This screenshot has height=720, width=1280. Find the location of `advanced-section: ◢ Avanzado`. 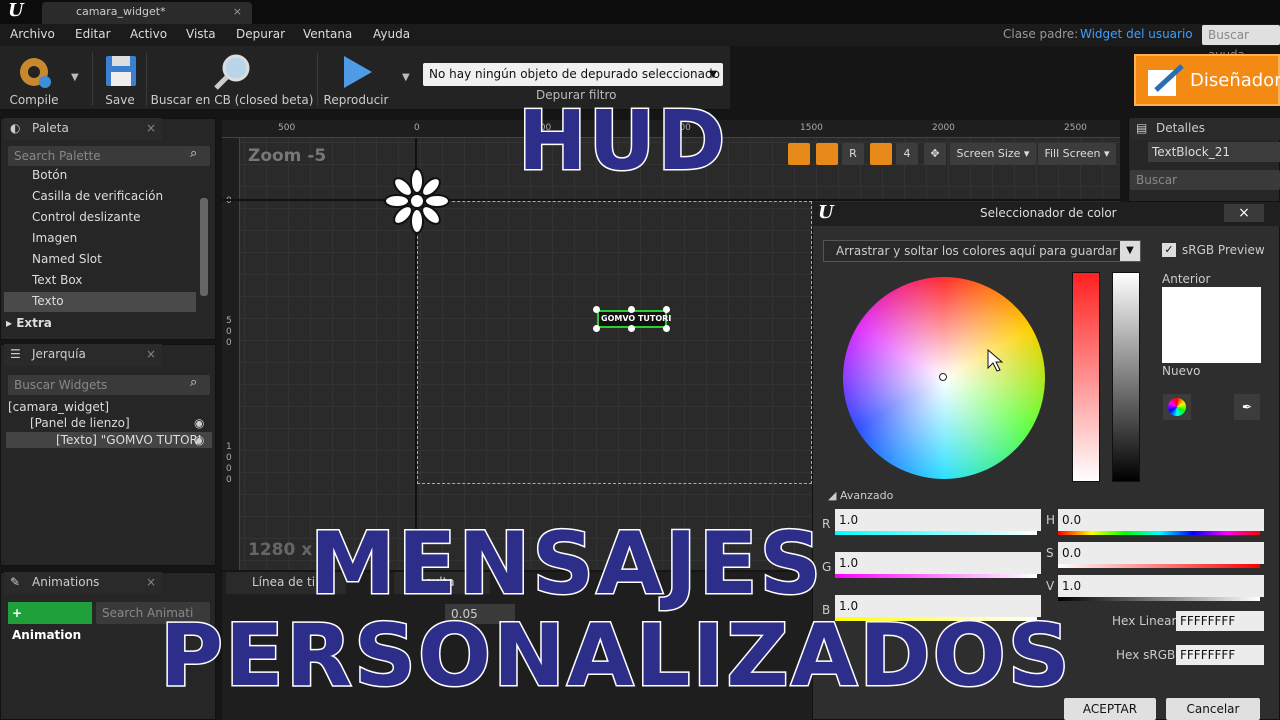

advanced-section: ◢ Avanzado is located at coordinates (860, 495).